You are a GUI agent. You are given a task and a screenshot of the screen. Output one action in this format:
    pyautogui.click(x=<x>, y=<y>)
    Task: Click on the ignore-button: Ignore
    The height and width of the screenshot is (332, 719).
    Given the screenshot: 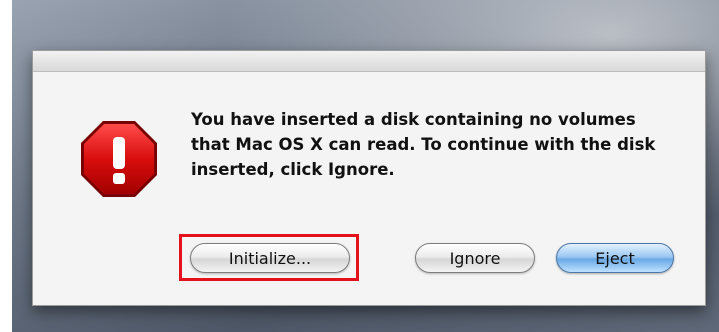 What is the action you would take?
    pyautogui.click(x=475, y=258)
    